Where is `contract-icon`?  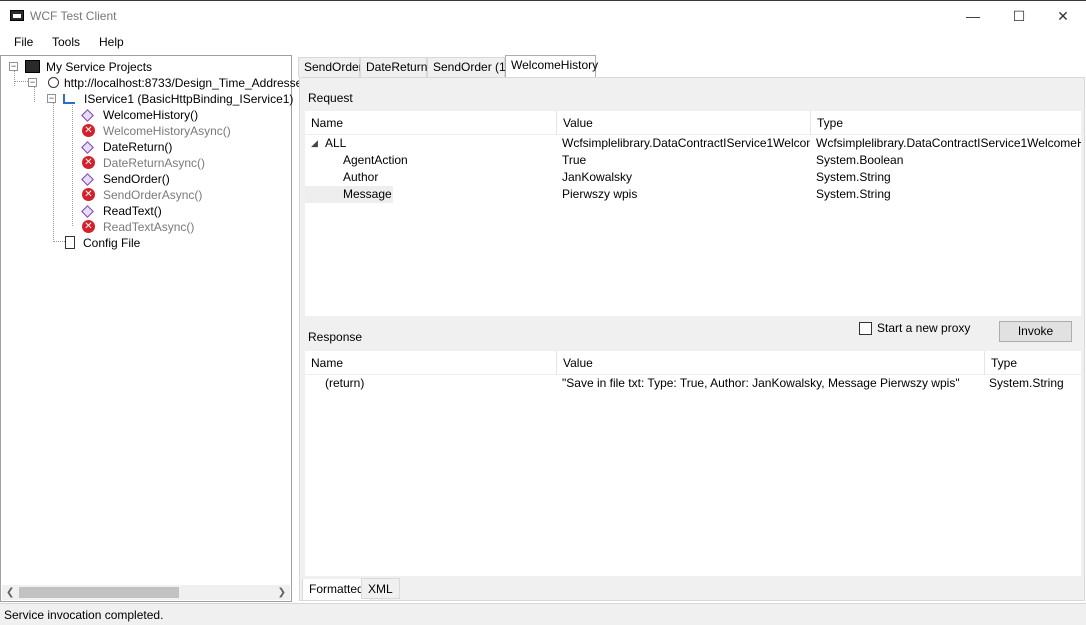 contract-icon is located at coordinates (69, 99).